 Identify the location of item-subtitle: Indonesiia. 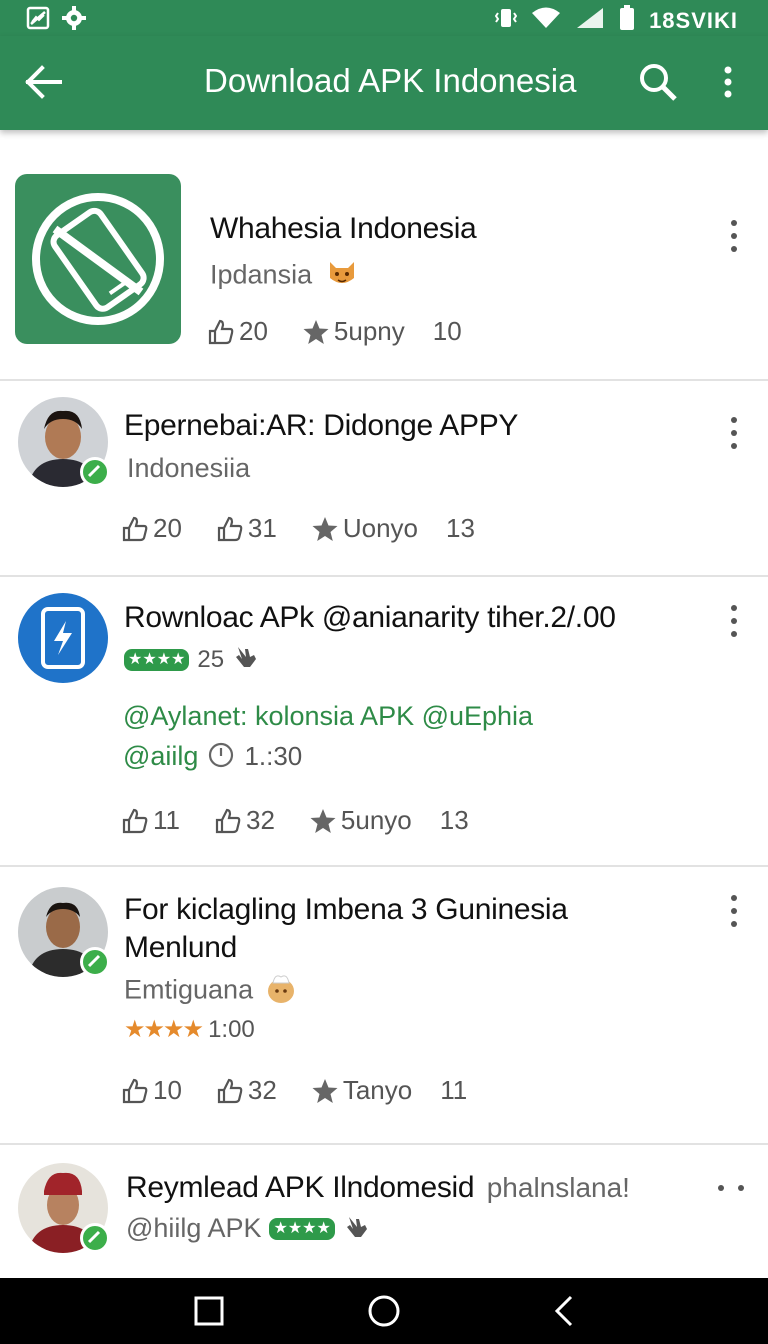
(189, 468).